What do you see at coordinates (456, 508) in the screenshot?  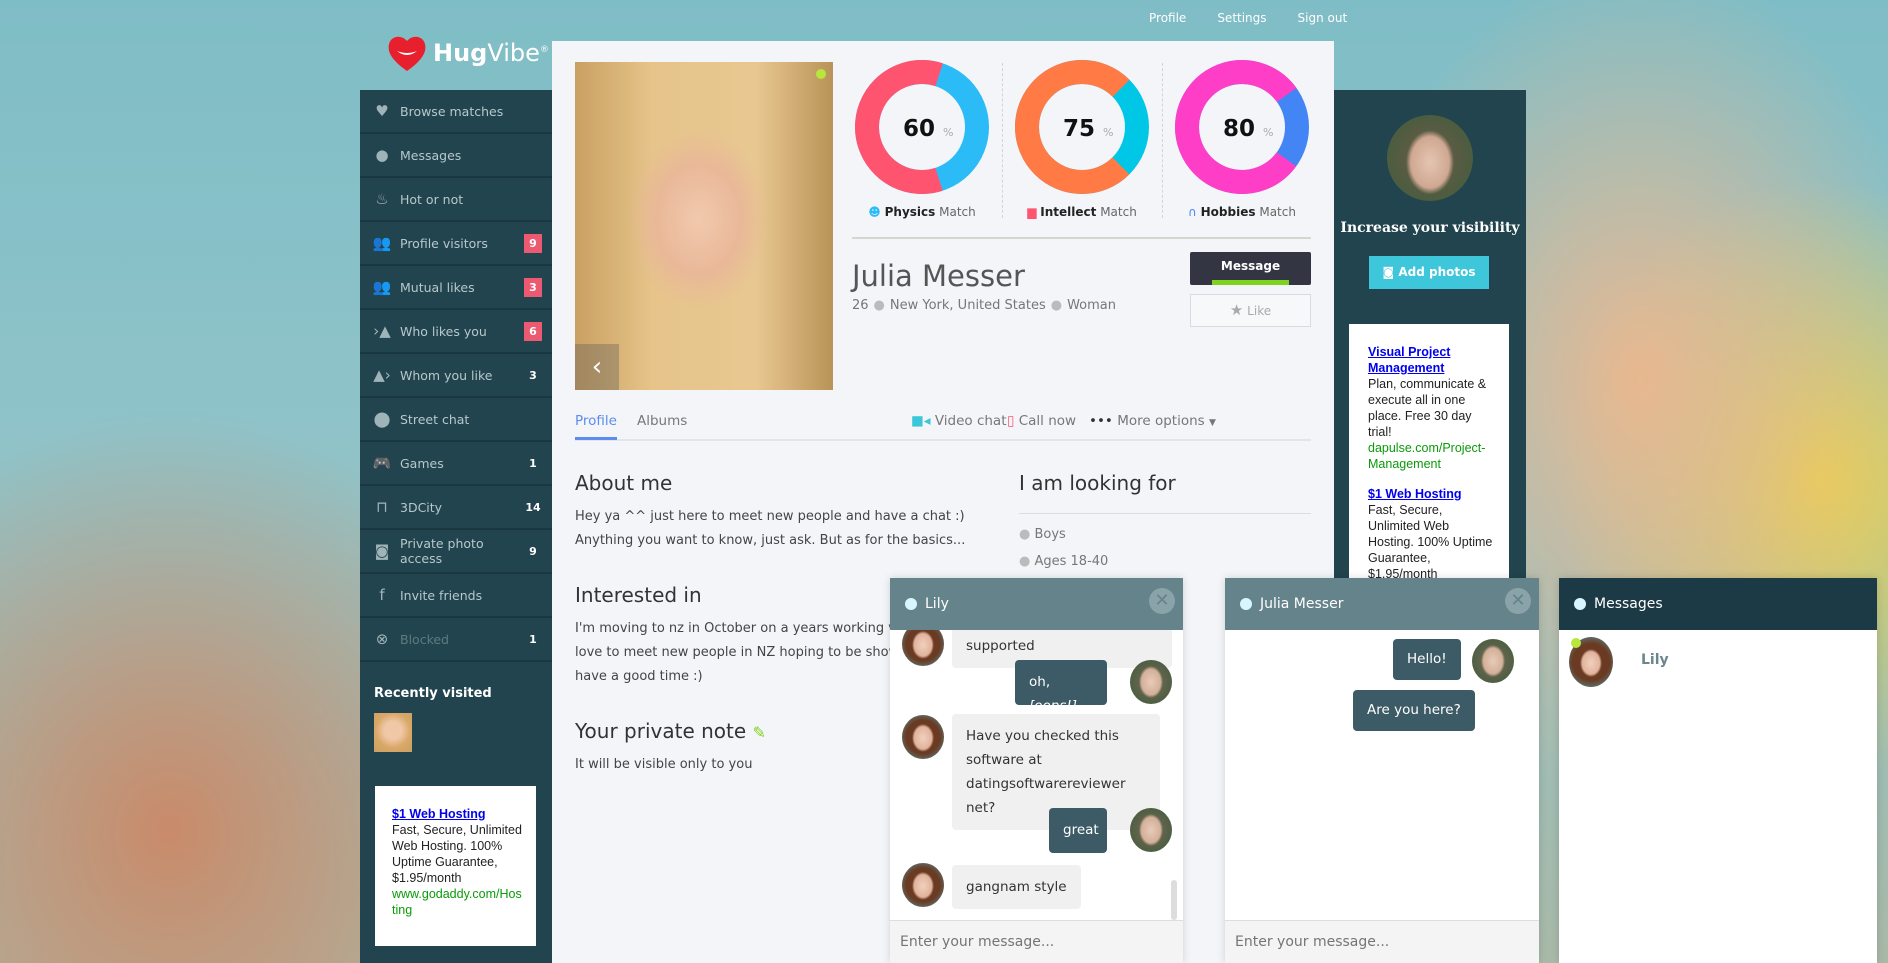 I see `sidebar-item-3dcity: ⊓ 3DCity 14` at bounding box center [456, 508].